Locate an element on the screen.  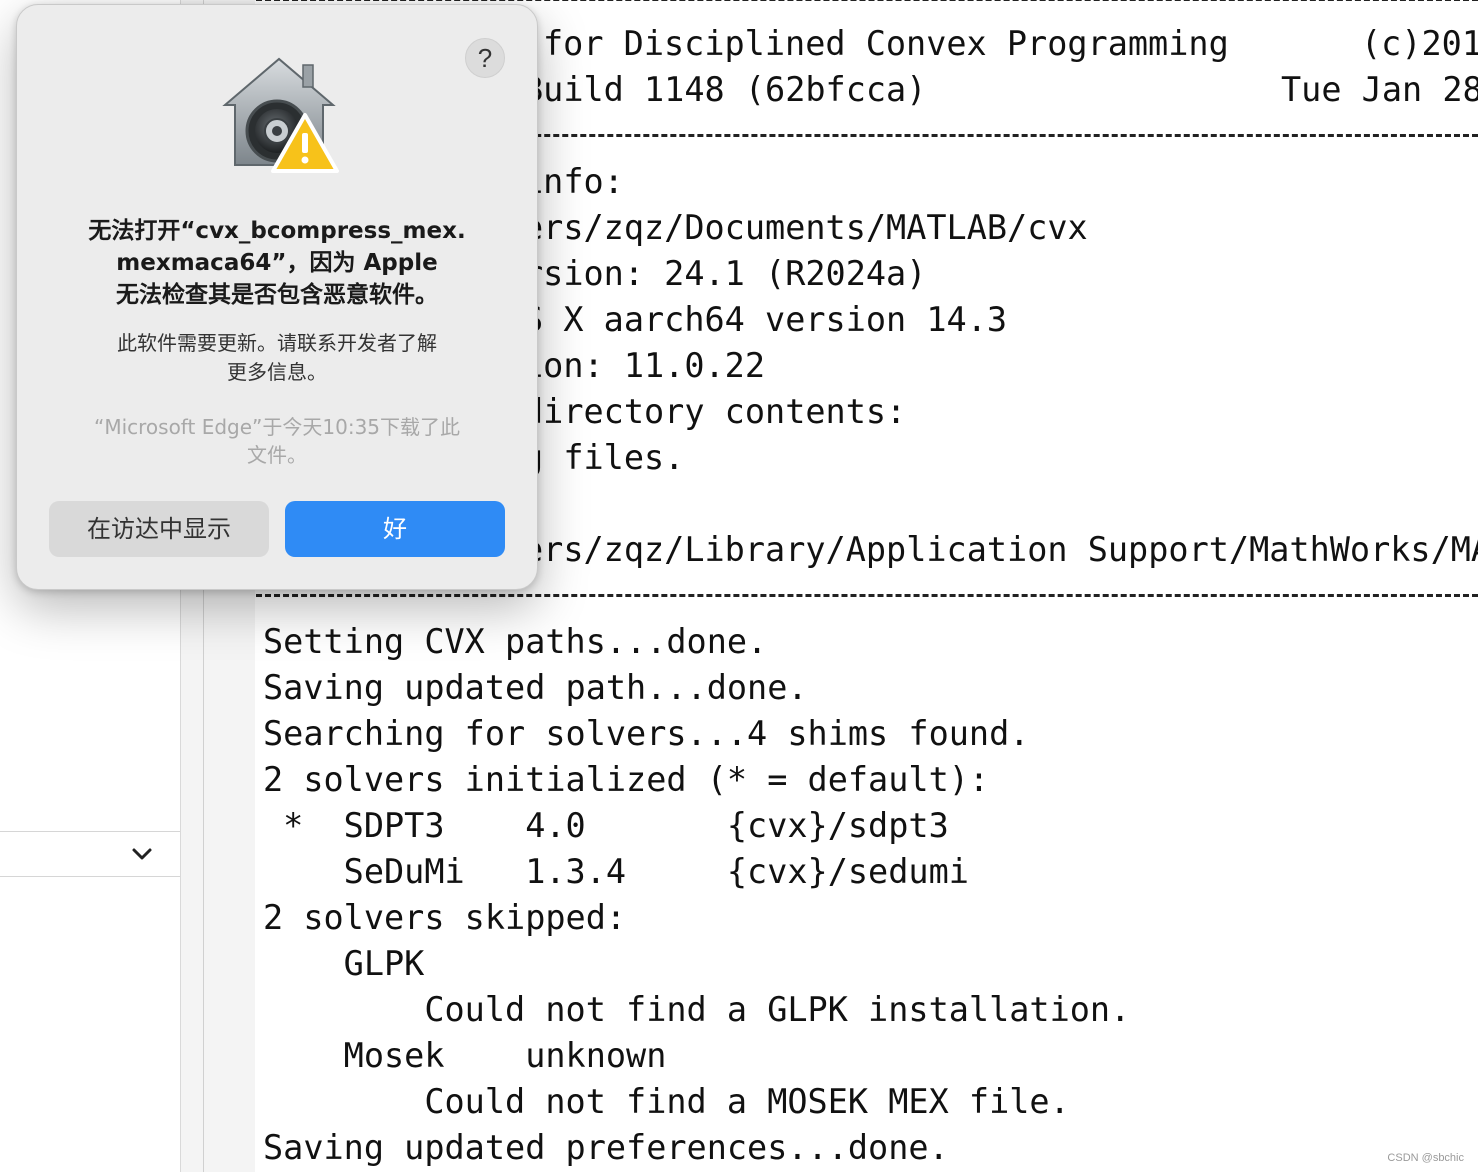
alert-title-line: 无法检查其是否包含恶意软件。 is located at coordinates (277, 295).